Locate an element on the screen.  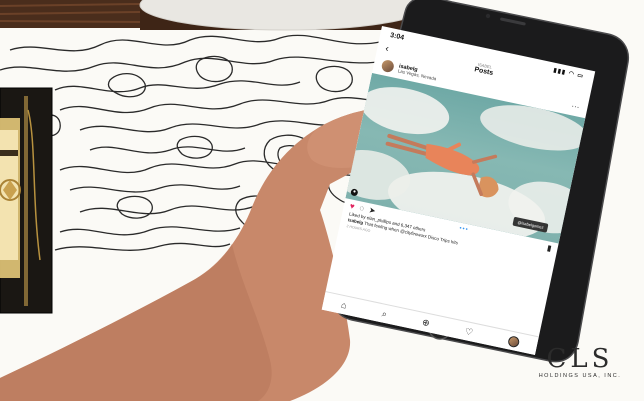
product-box is located at coordinates (26, 200).